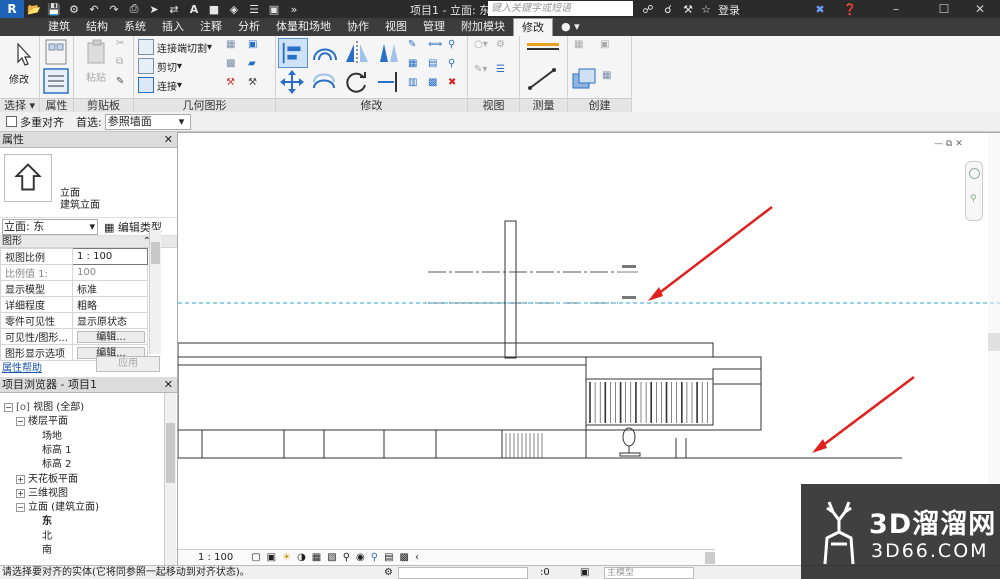 Image resolution: width=1000 pixels, height=579 pixels. I want to click on join-geometry-button: 连接 ▾, so click(160, 85).